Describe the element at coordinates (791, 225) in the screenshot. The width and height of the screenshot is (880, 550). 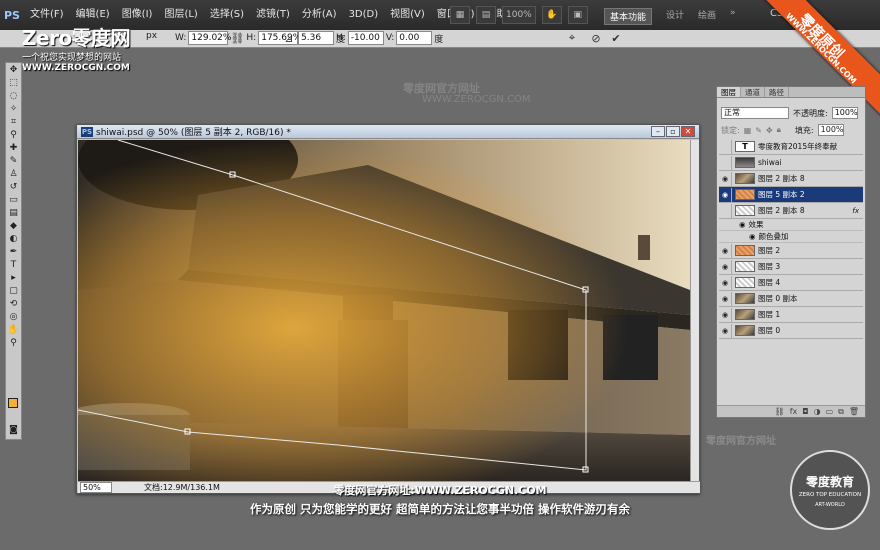
I see `effects-row: ◉ 效果` at that location.